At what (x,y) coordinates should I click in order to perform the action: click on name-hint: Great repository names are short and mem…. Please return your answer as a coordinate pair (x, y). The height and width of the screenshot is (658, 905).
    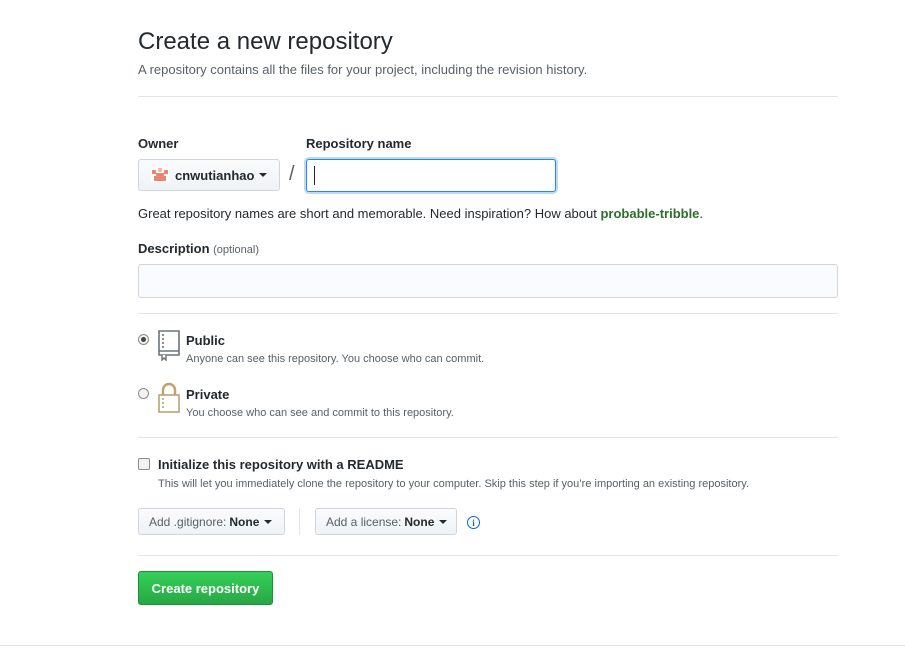
    Looking at the image, I should click on (420, 213).